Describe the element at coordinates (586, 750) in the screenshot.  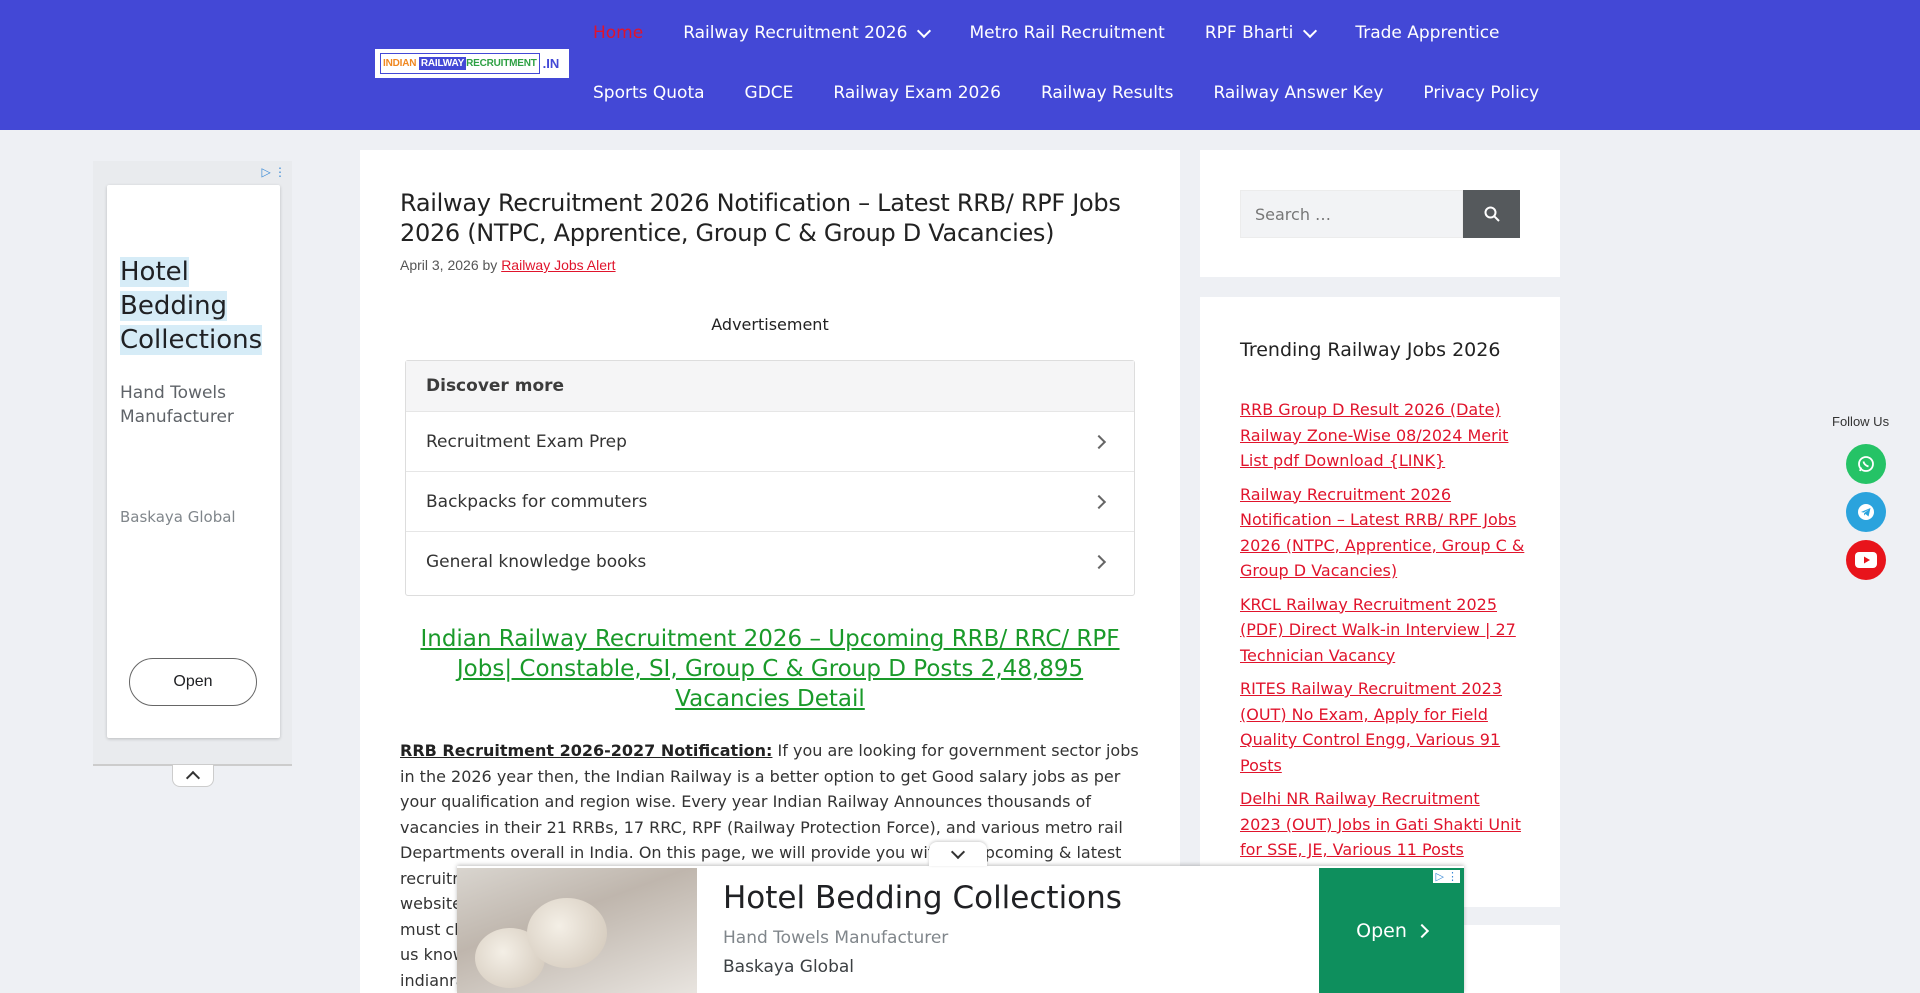
I see `article-lead: RRB Recruitment 2026-2027 Notification:` at that location.